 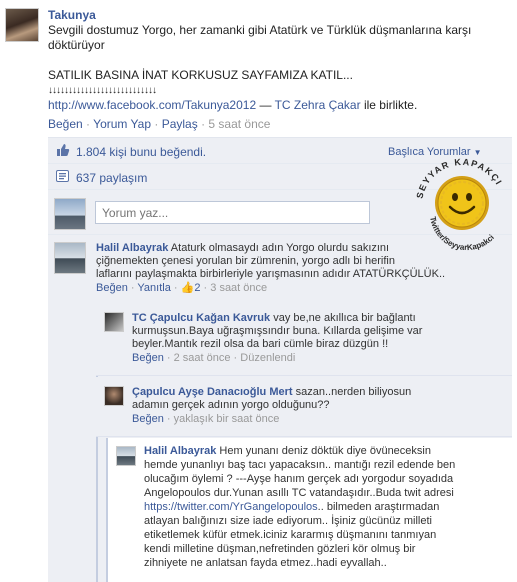 What do you see at coordinates (72, 15) in the screenshot?
I see `post-author-name: Takunya` at bounding box center [72, 15].